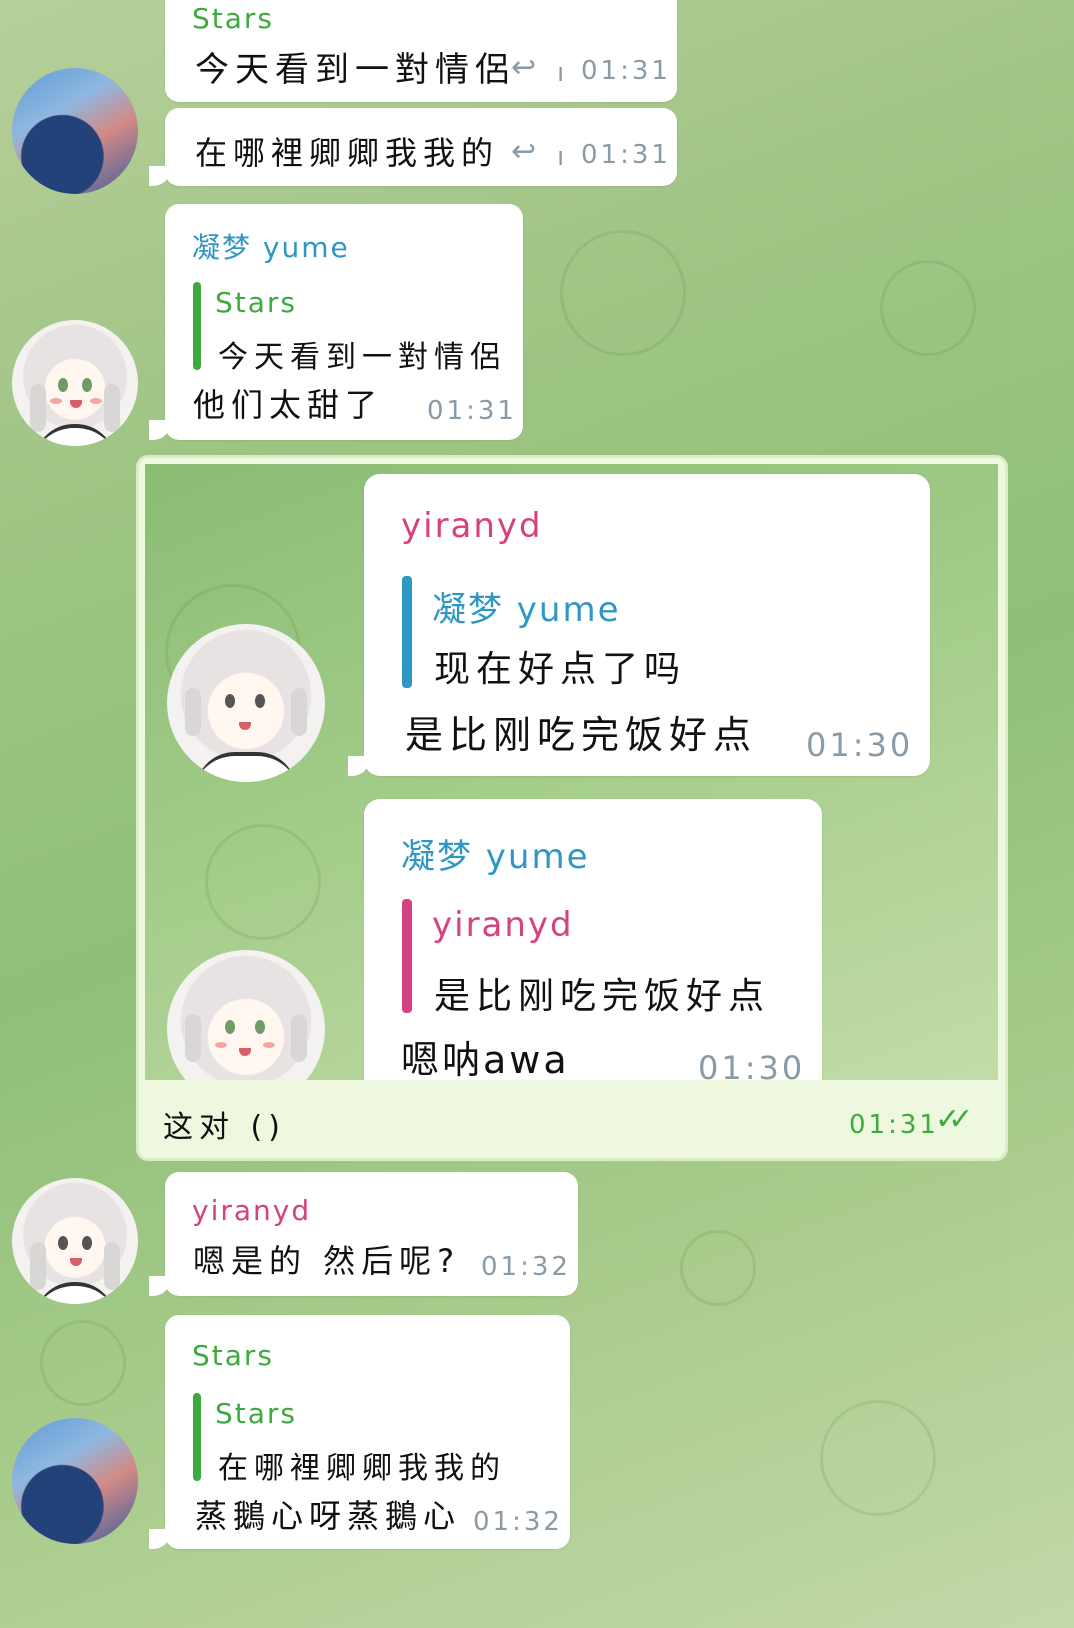 This screenshot has width=1074, height=1628. What do you see at coordinates (581, 735) in the screenshot?
I see `message-text: 是比刚吃完饭好点` at bounding box center [581, 735].